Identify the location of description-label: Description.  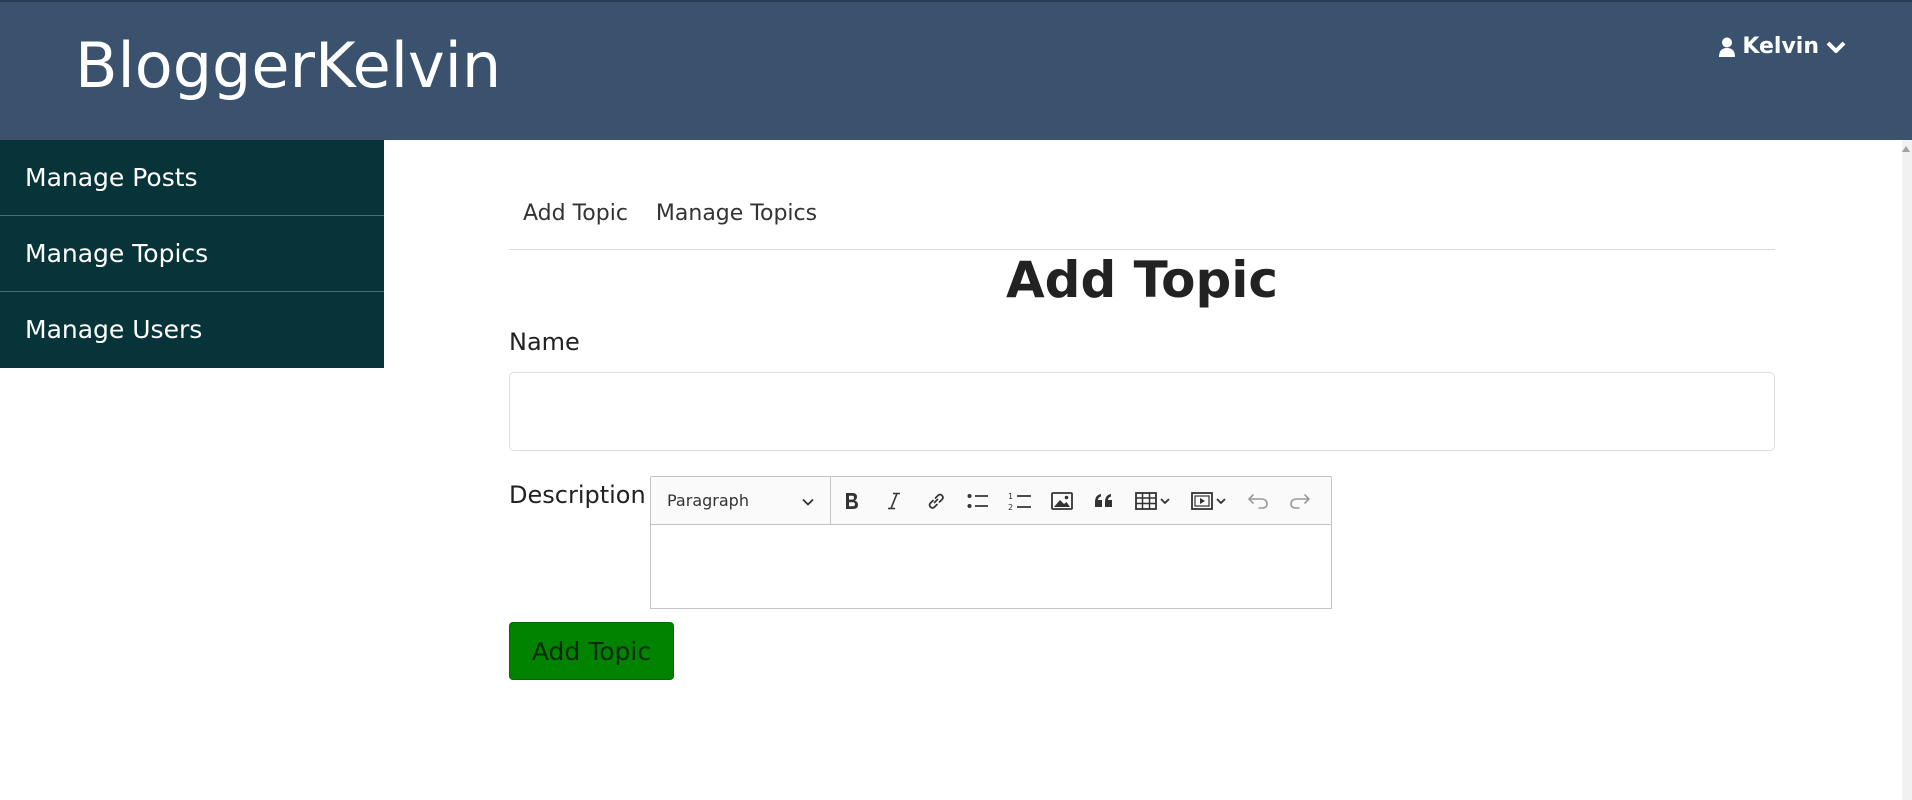
(577, 495).